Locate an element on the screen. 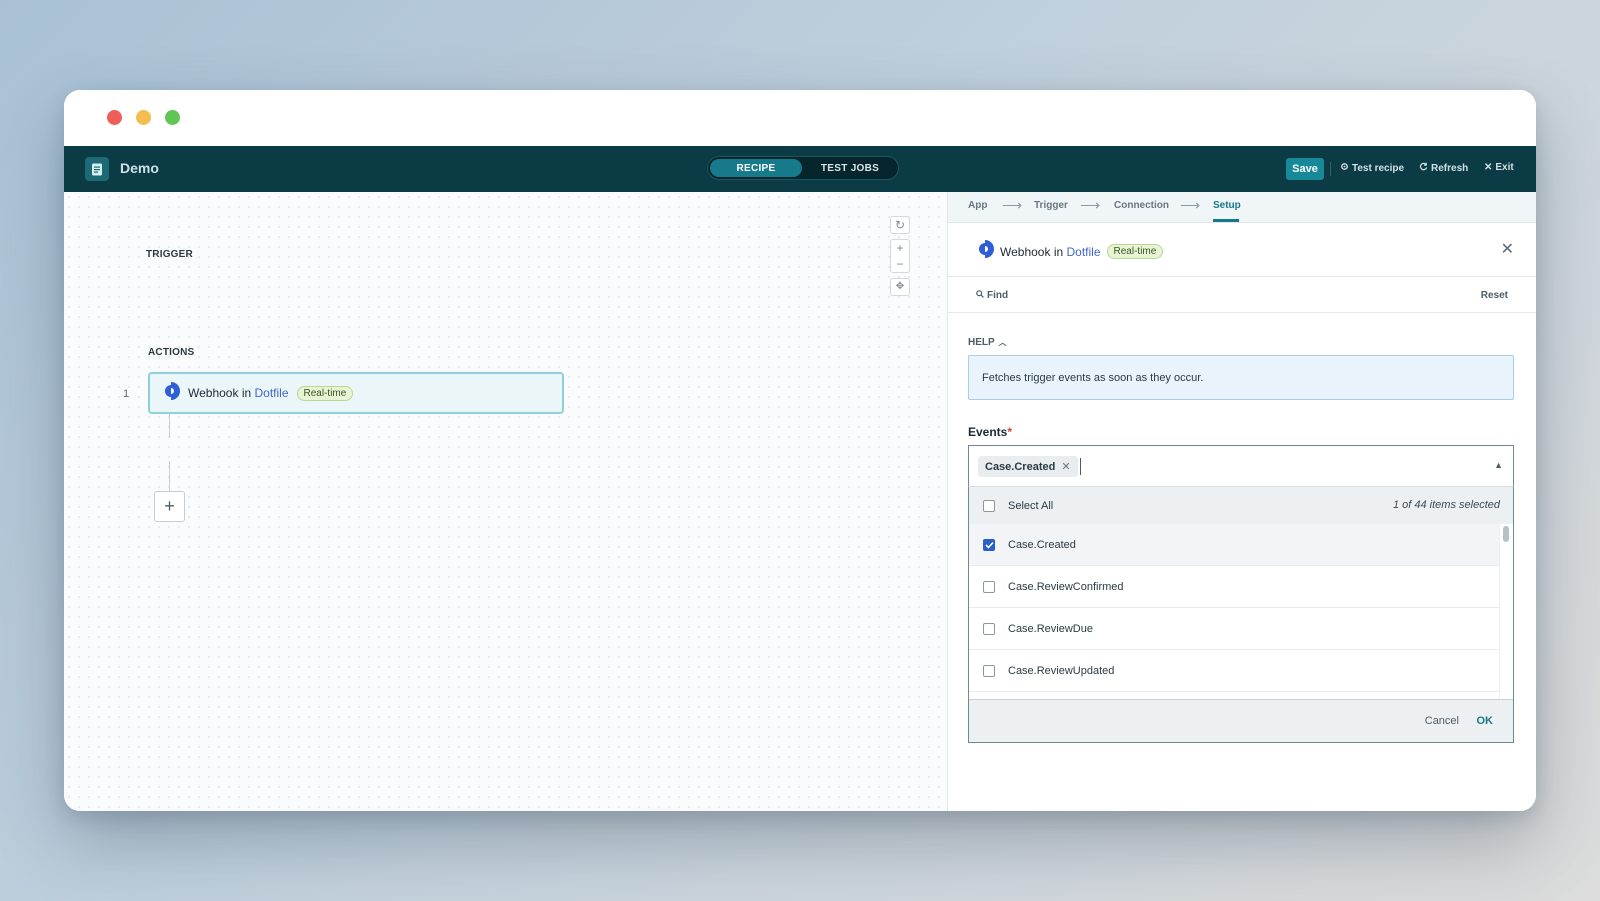  zoom-out-icon: − is located at coordinates (899, 264).